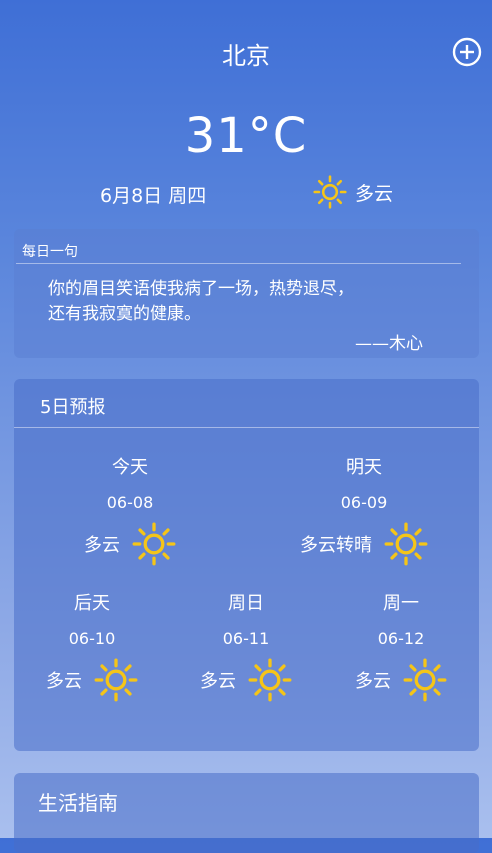  Describe the element at coordinates (73, 407) in the screenshot. I see `forecast-title: 5日预报` at that location.